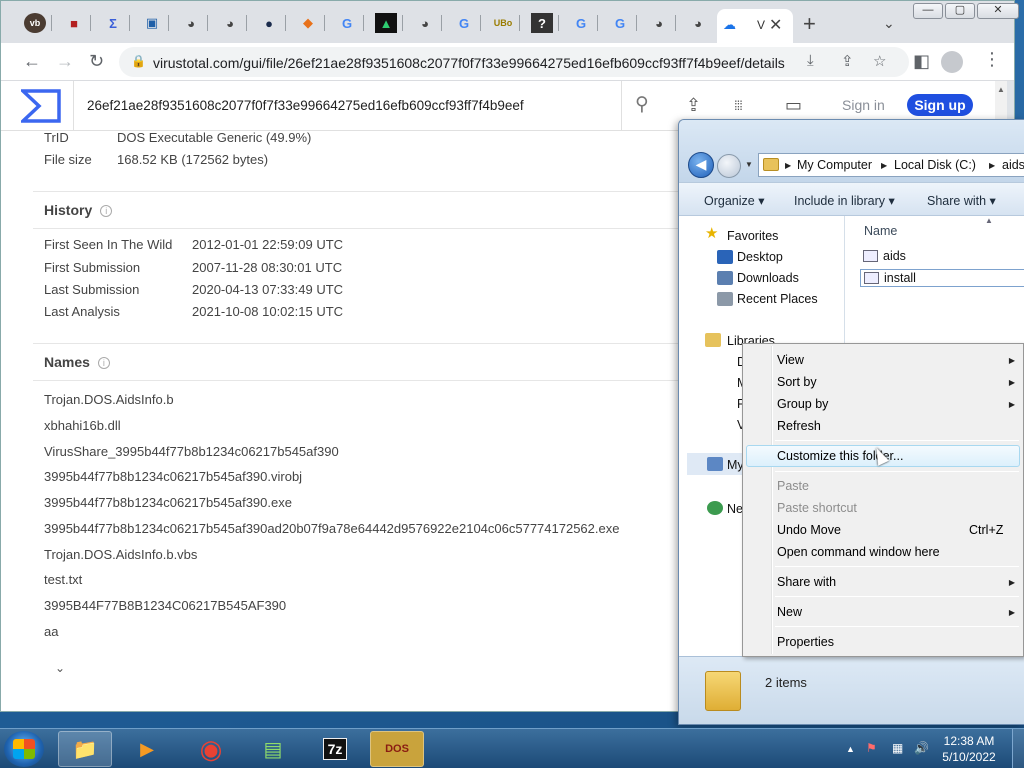 Image resolution: width=1024 pixels, height=768 pixels. Describe the element at coordinates (992, 59) in the screenshot. I see `menu-icon: ⋮` at that location.